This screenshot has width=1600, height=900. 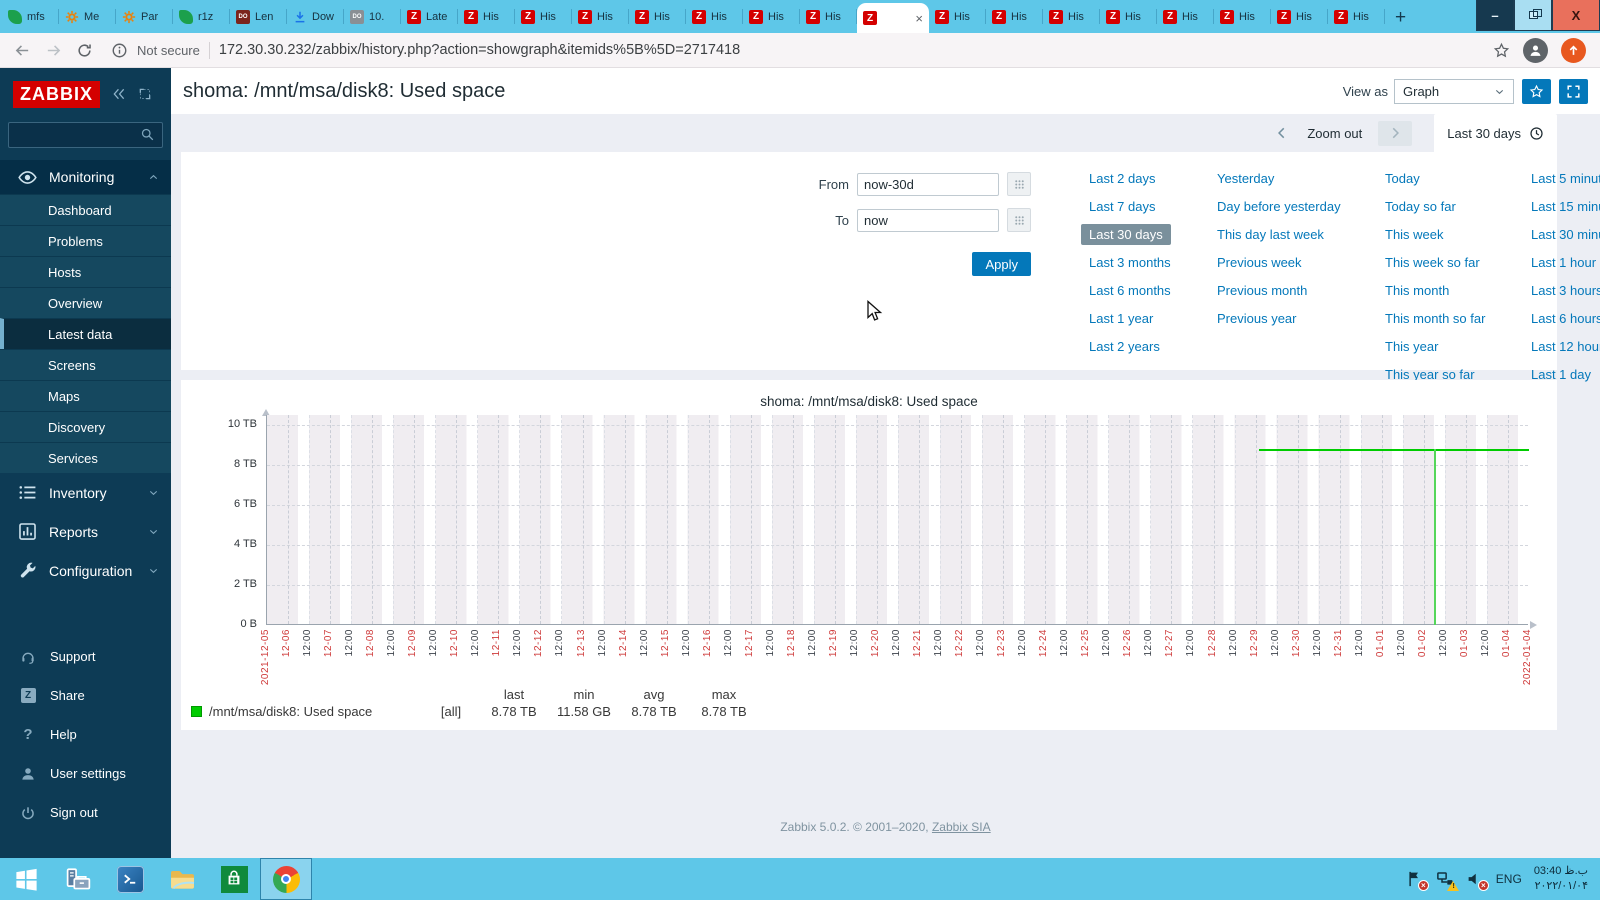 I want to click on time-back-icon, so click(x=1282, y=133).